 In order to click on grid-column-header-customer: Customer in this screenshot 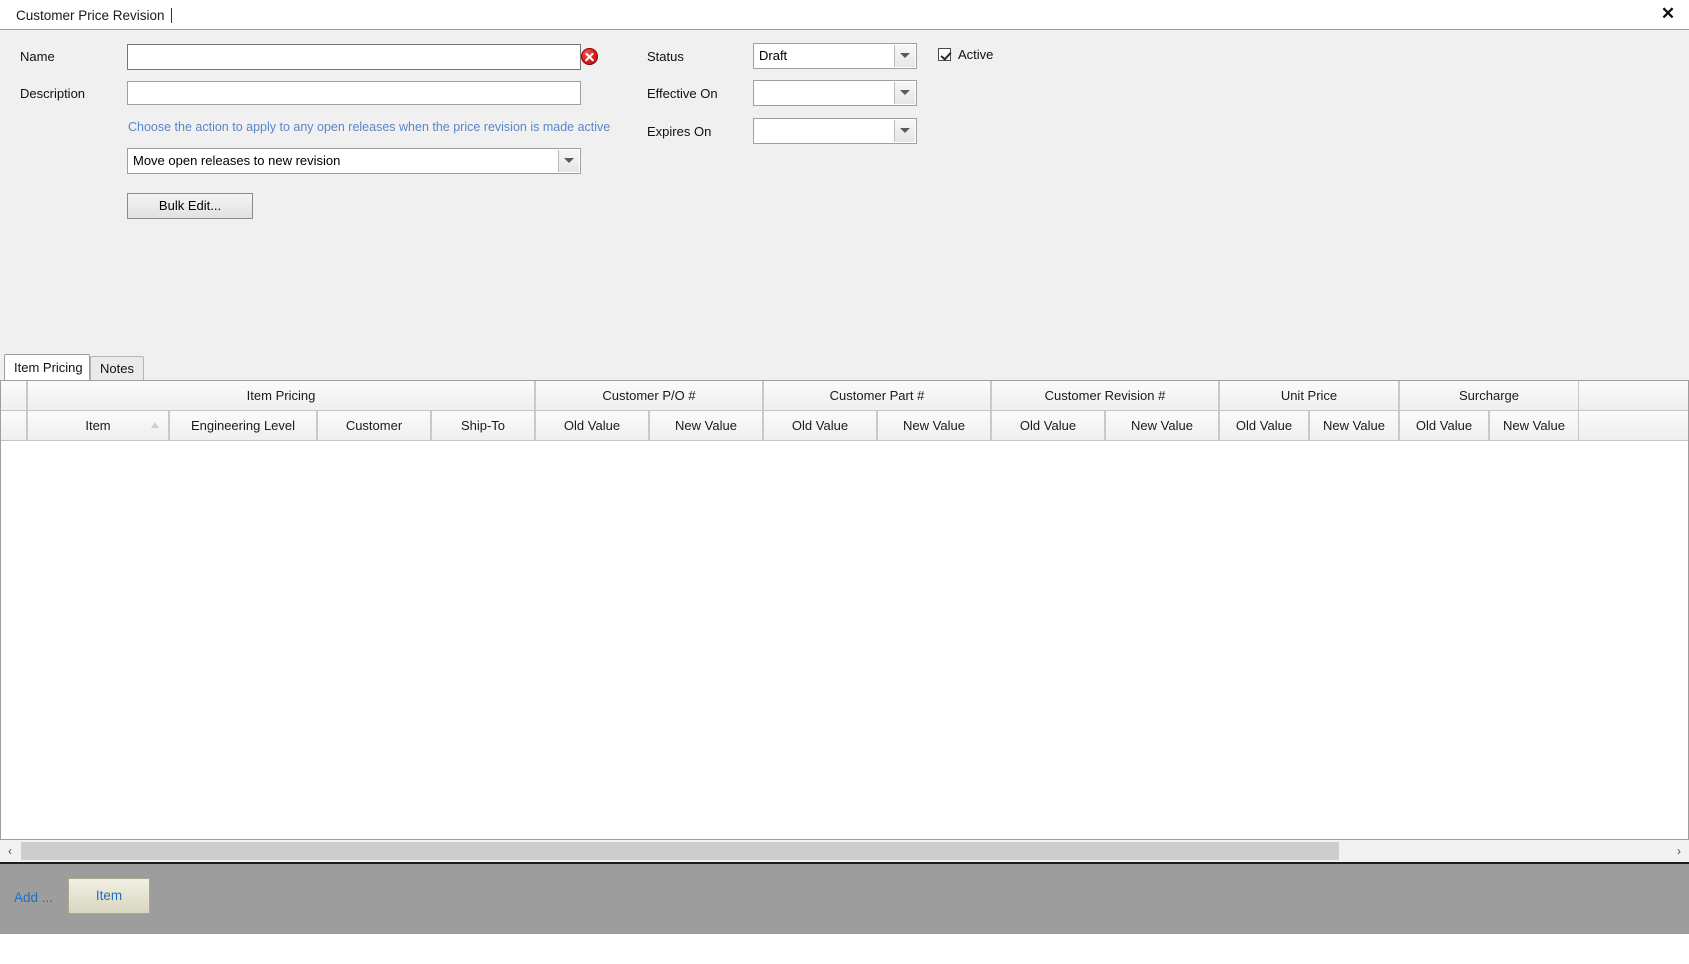, I will do `click(374, 425)`.